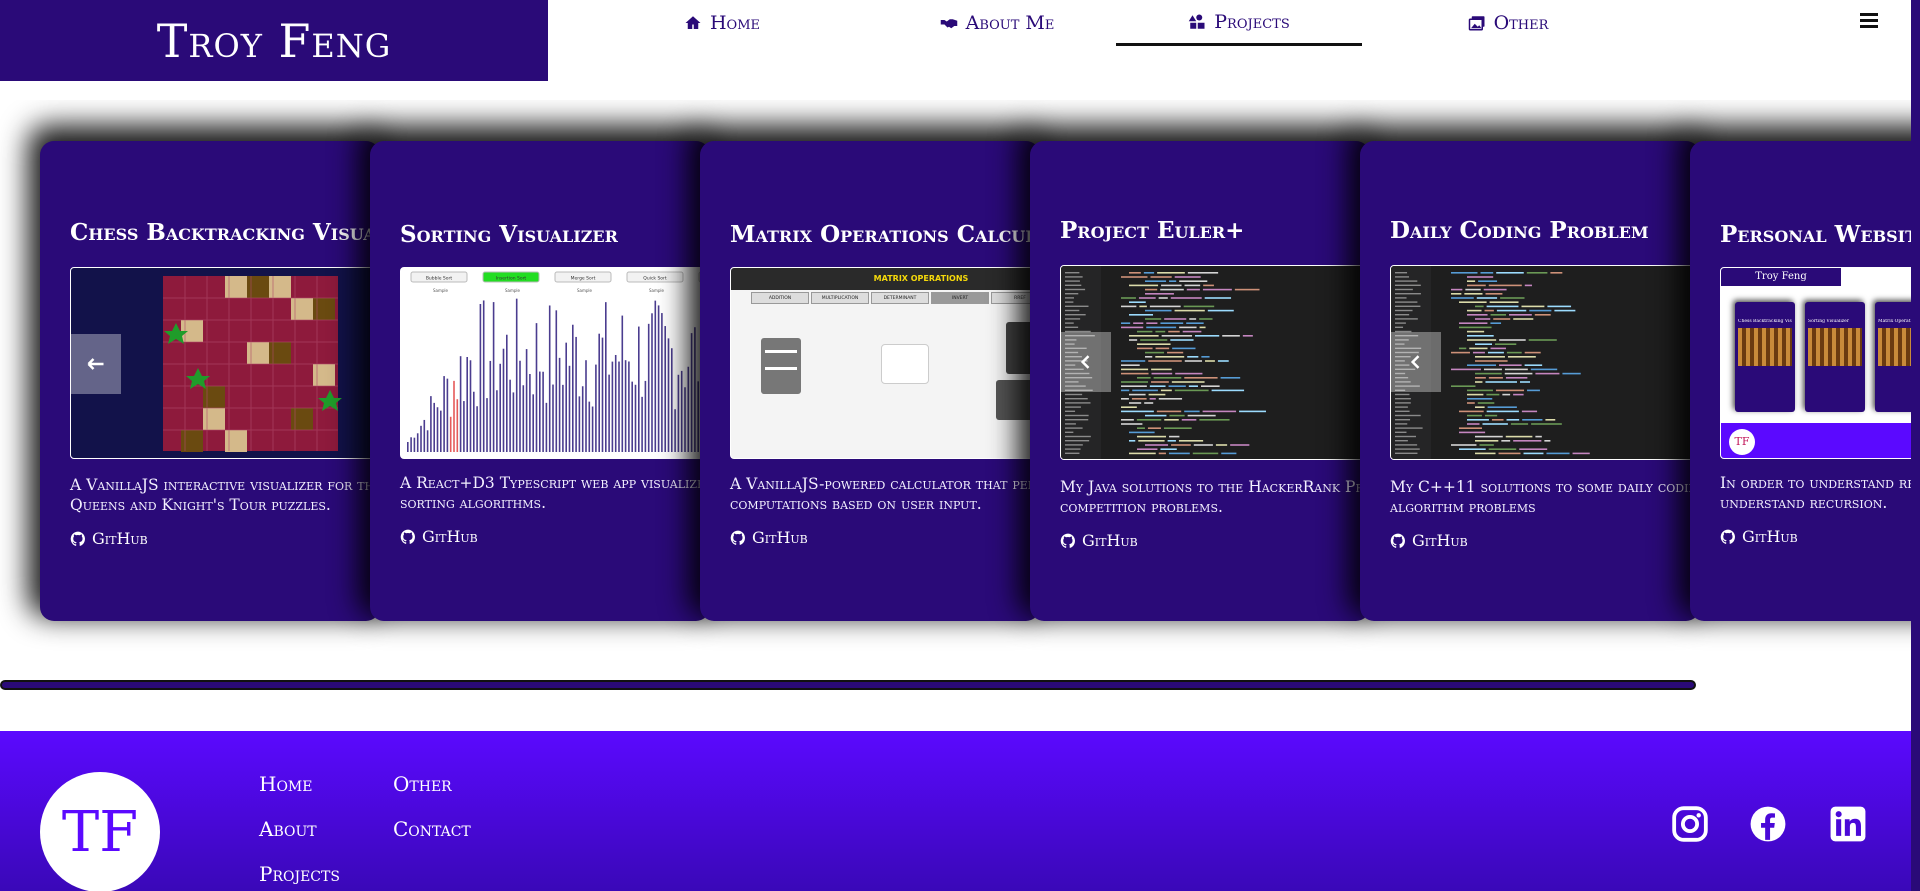 Image resolution: width=1920 pixels, height=891 pixels. What do you see at coordinates (1816, 440) in the screenshot?
I see `mini-footer: TF` at bounding box center [1816, 440].